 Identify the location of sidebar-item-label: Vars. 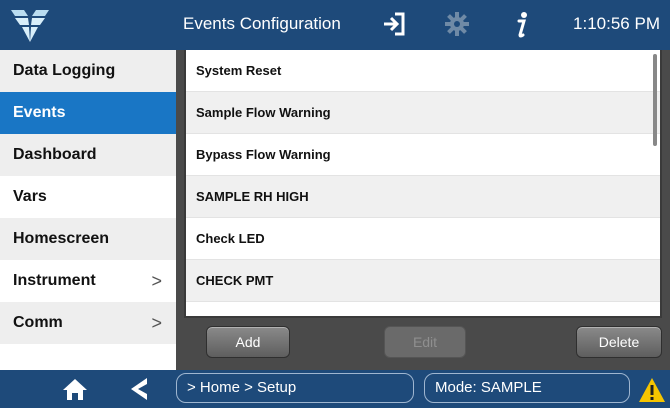
(30, 196).